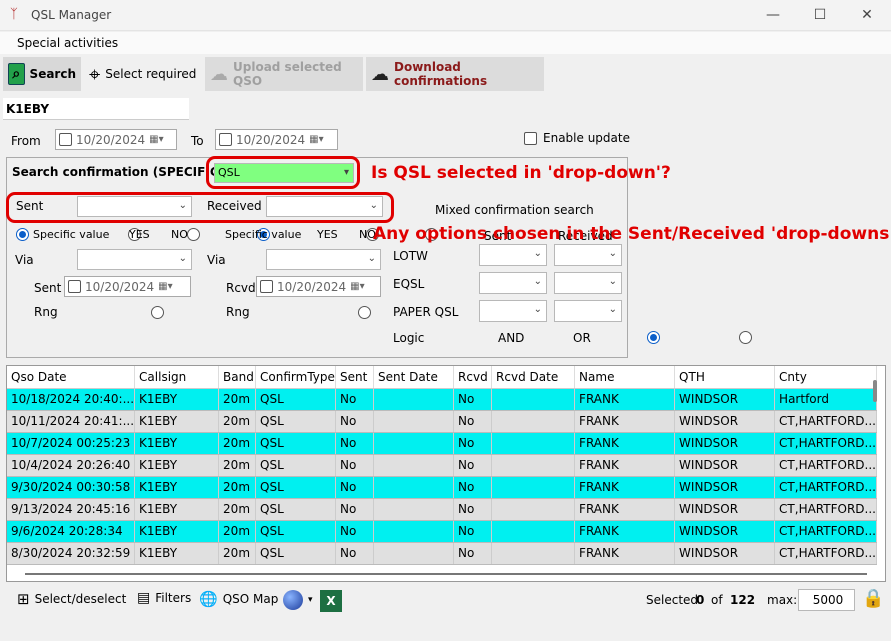  Describe the element at coordinates (826, 600) in the screenshot. I see `max-input` at that location.